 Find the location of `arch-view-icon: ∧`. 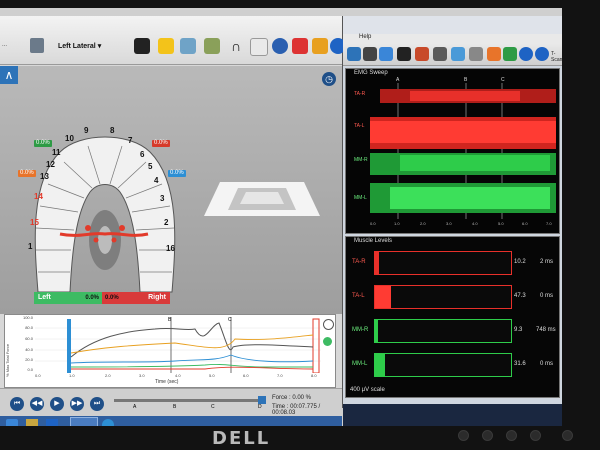

arch-view-icon: ∧ is located at coordinates (9, 75).